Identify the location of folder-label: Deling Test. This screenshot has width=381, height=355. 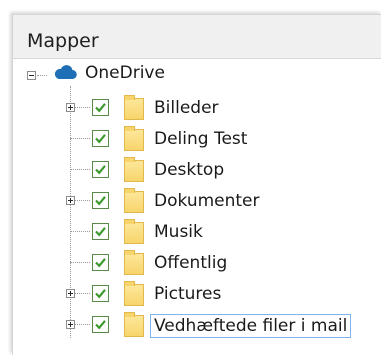
(201, 139).